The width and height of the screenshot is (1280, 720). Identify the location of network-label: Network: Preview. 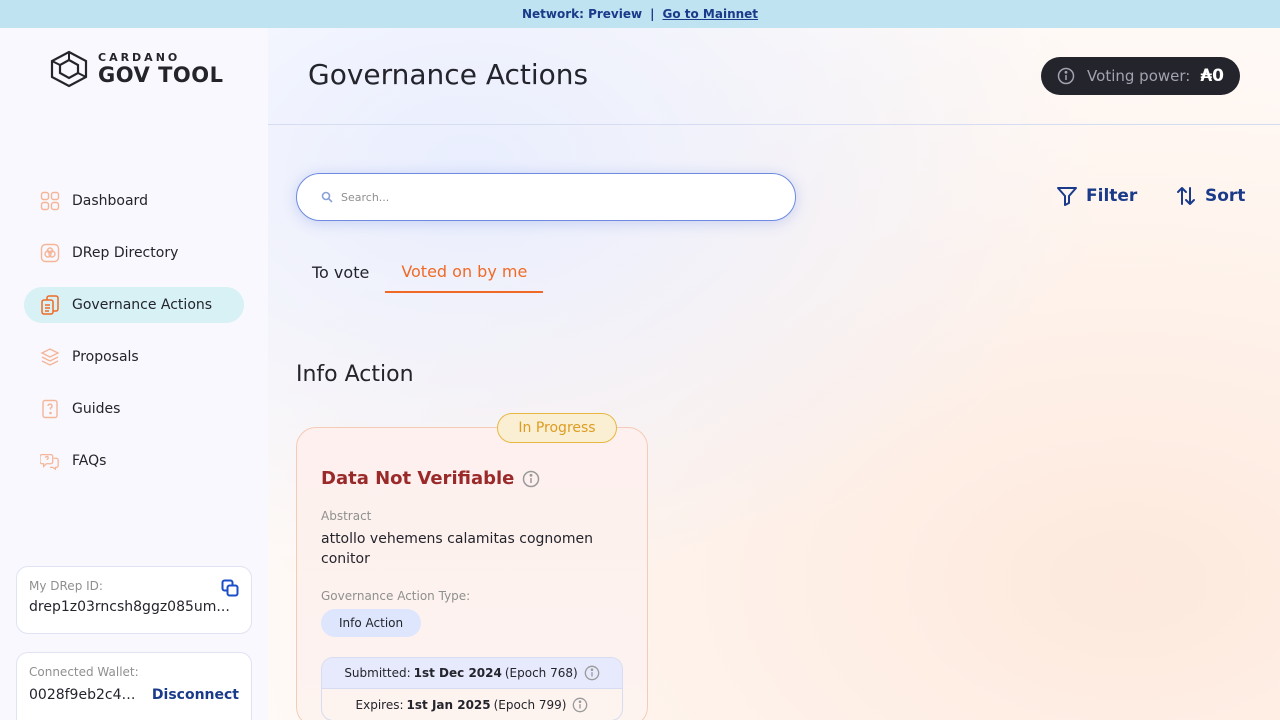
(582, 14).